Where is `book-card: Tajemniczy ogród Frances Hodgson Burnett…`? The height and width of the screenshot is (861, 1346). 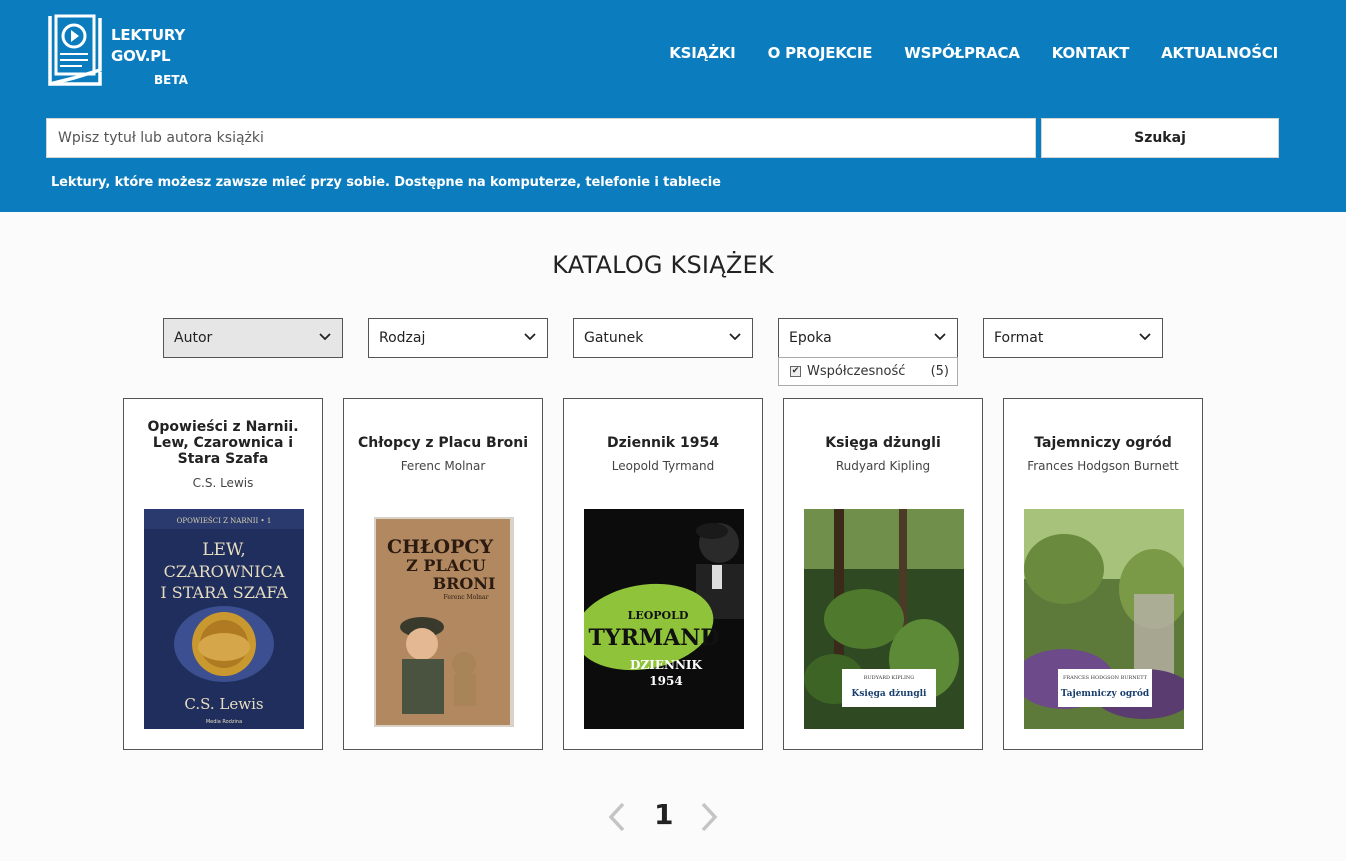
book-card: Tajemniczy ogród Frances Hodgson Burnett… is located at coordinates (1103, 574).